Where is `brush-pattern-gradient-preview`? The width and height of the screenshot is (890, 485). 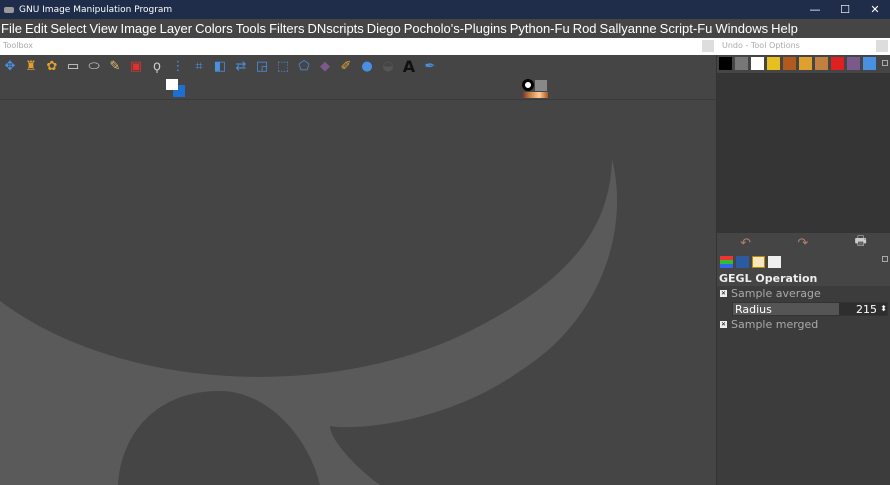
brush-pattern-gradient-preview is located at coordinates (535, 89).